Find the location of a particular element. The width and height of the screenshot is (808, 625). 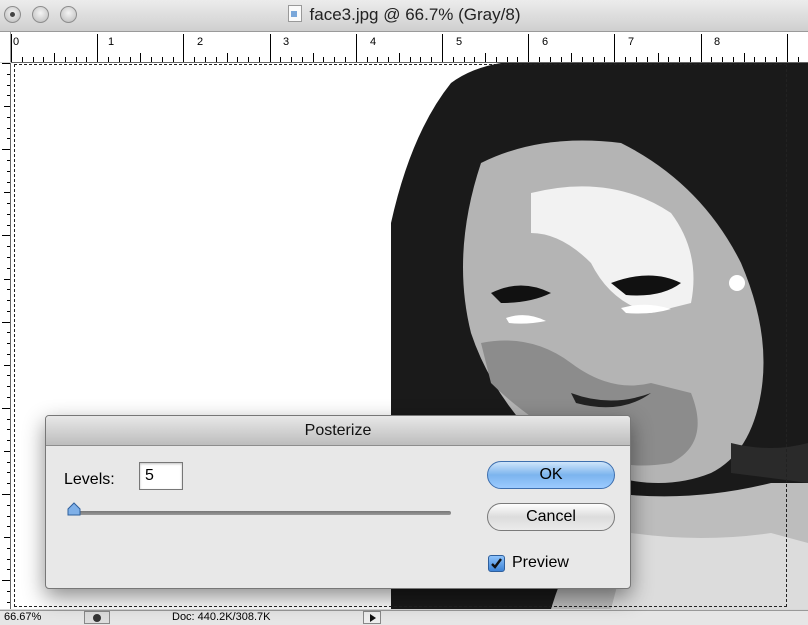

ruler-label: 3 is located at coordinates (286, 42).